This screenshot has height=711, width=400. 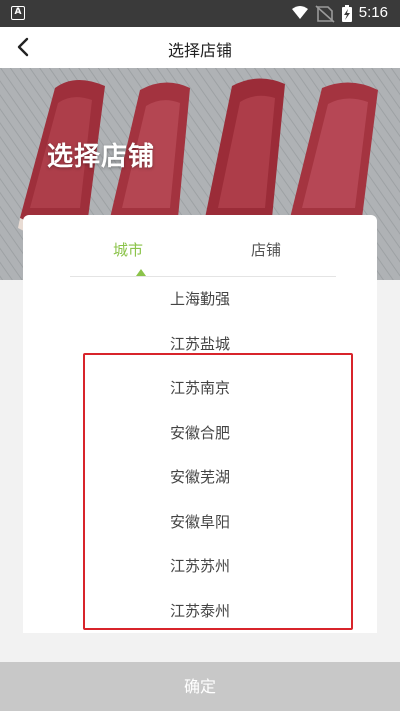 I want to click on tab-bar: 城市 店铺, so click(x=203, y=246).